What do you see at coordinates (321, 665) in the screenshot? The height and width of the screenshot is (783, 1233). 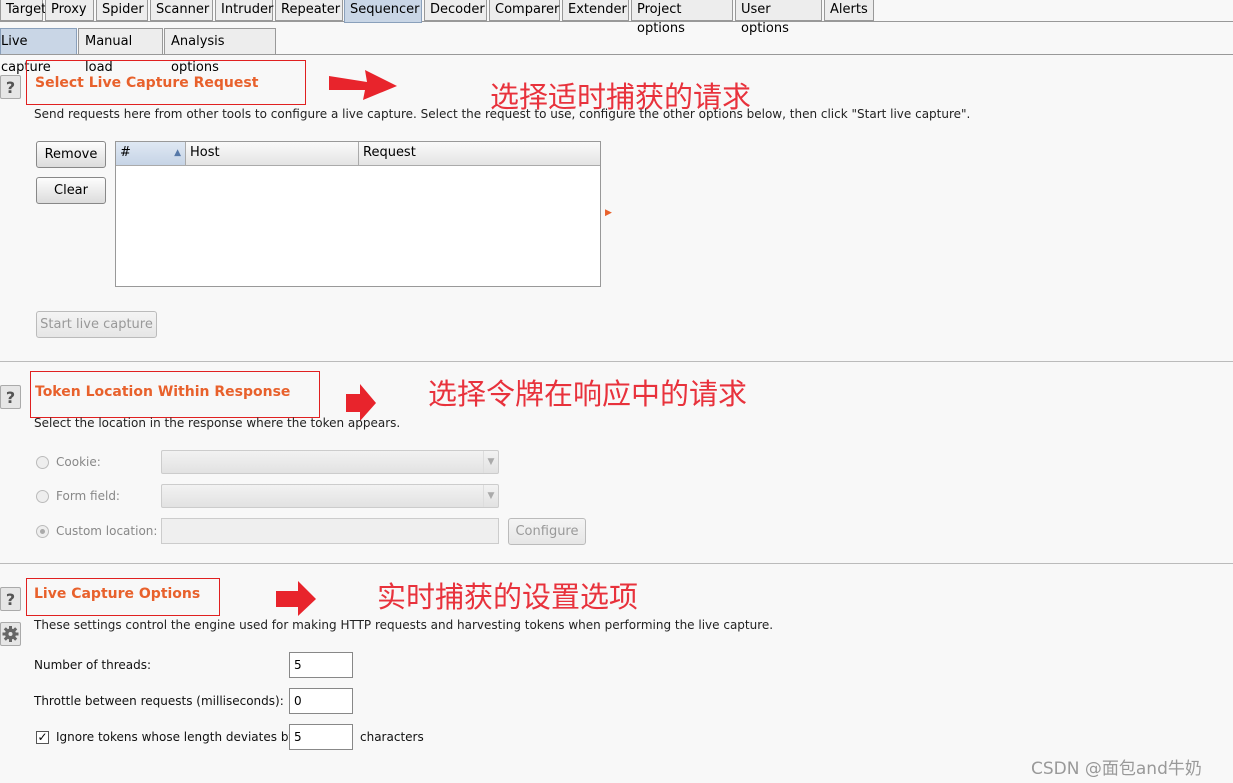 I see `threads-field: 5` at bounding box center [321, 665].